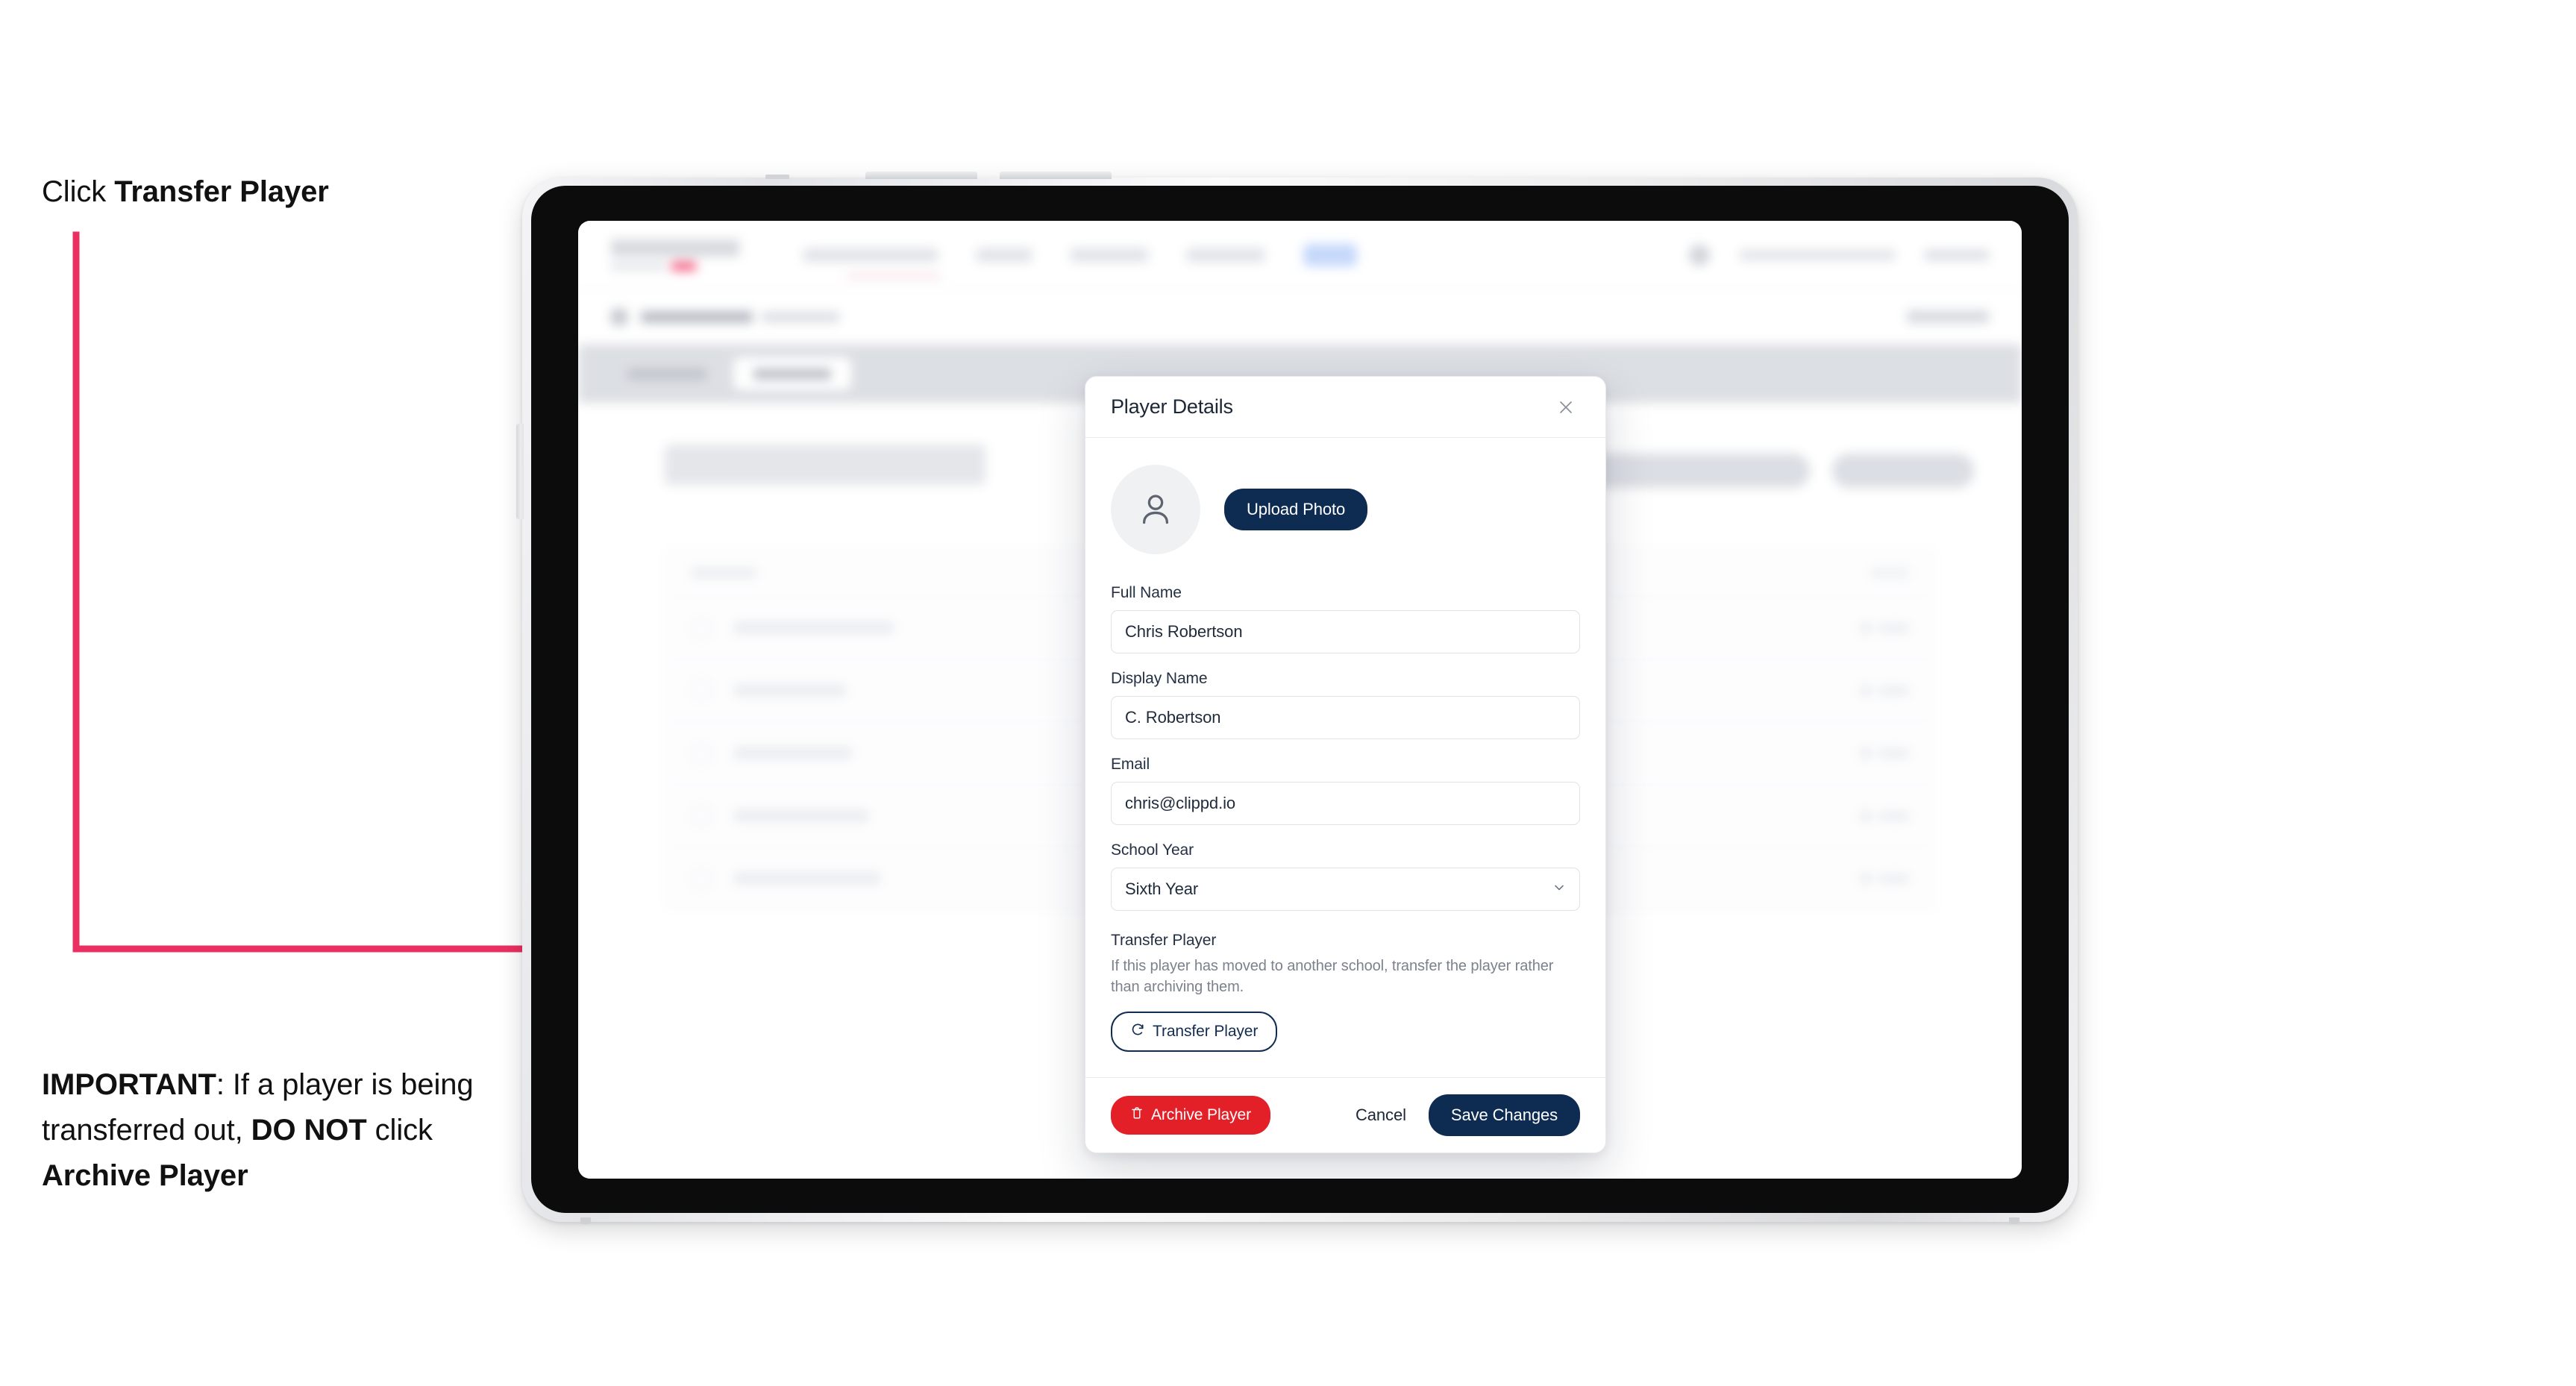 The image size is (2576, 1386). Describe the element at coordinates (1152, 850) in the screenshot. I see `field-label-school-year: School Year` at that location.